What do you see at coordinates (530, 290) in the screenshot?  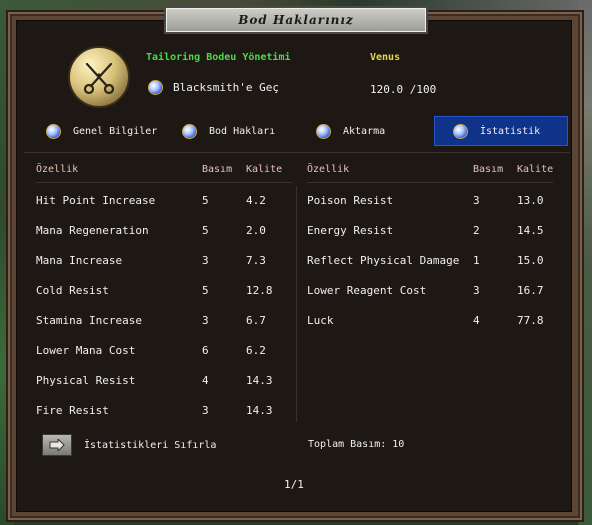 I see `stat-quality: 16.7` at bounding box center [530, 290].